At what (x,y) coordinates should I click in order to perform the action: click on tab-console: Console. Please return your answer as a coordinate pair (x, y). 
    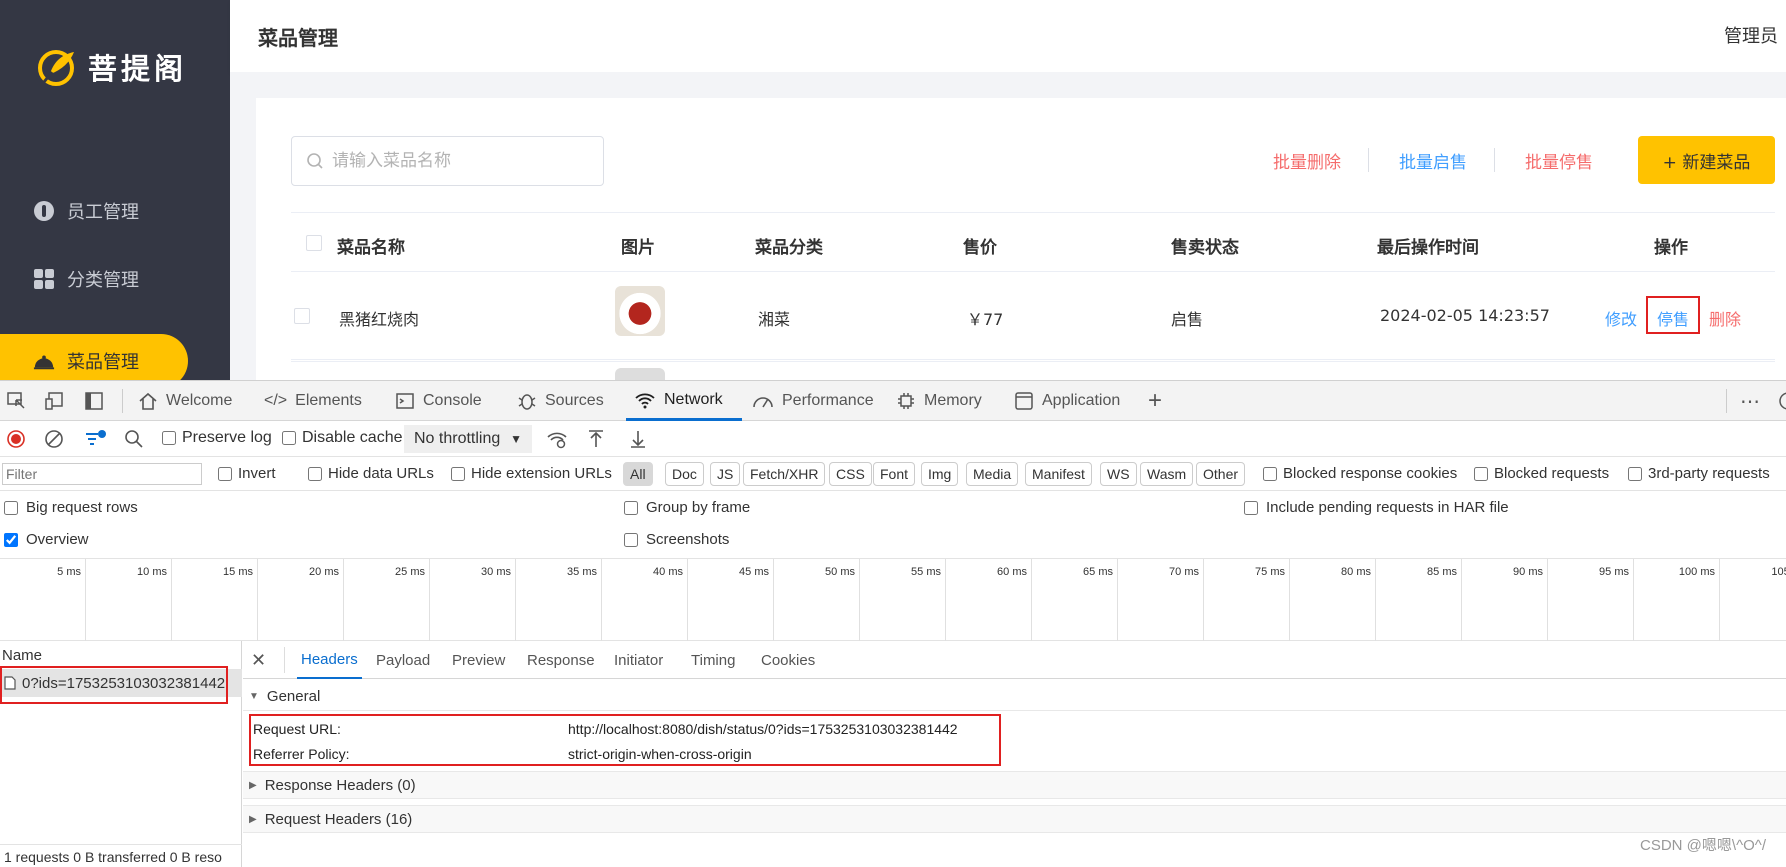
    Looking at the image, I should click on (438, 401).